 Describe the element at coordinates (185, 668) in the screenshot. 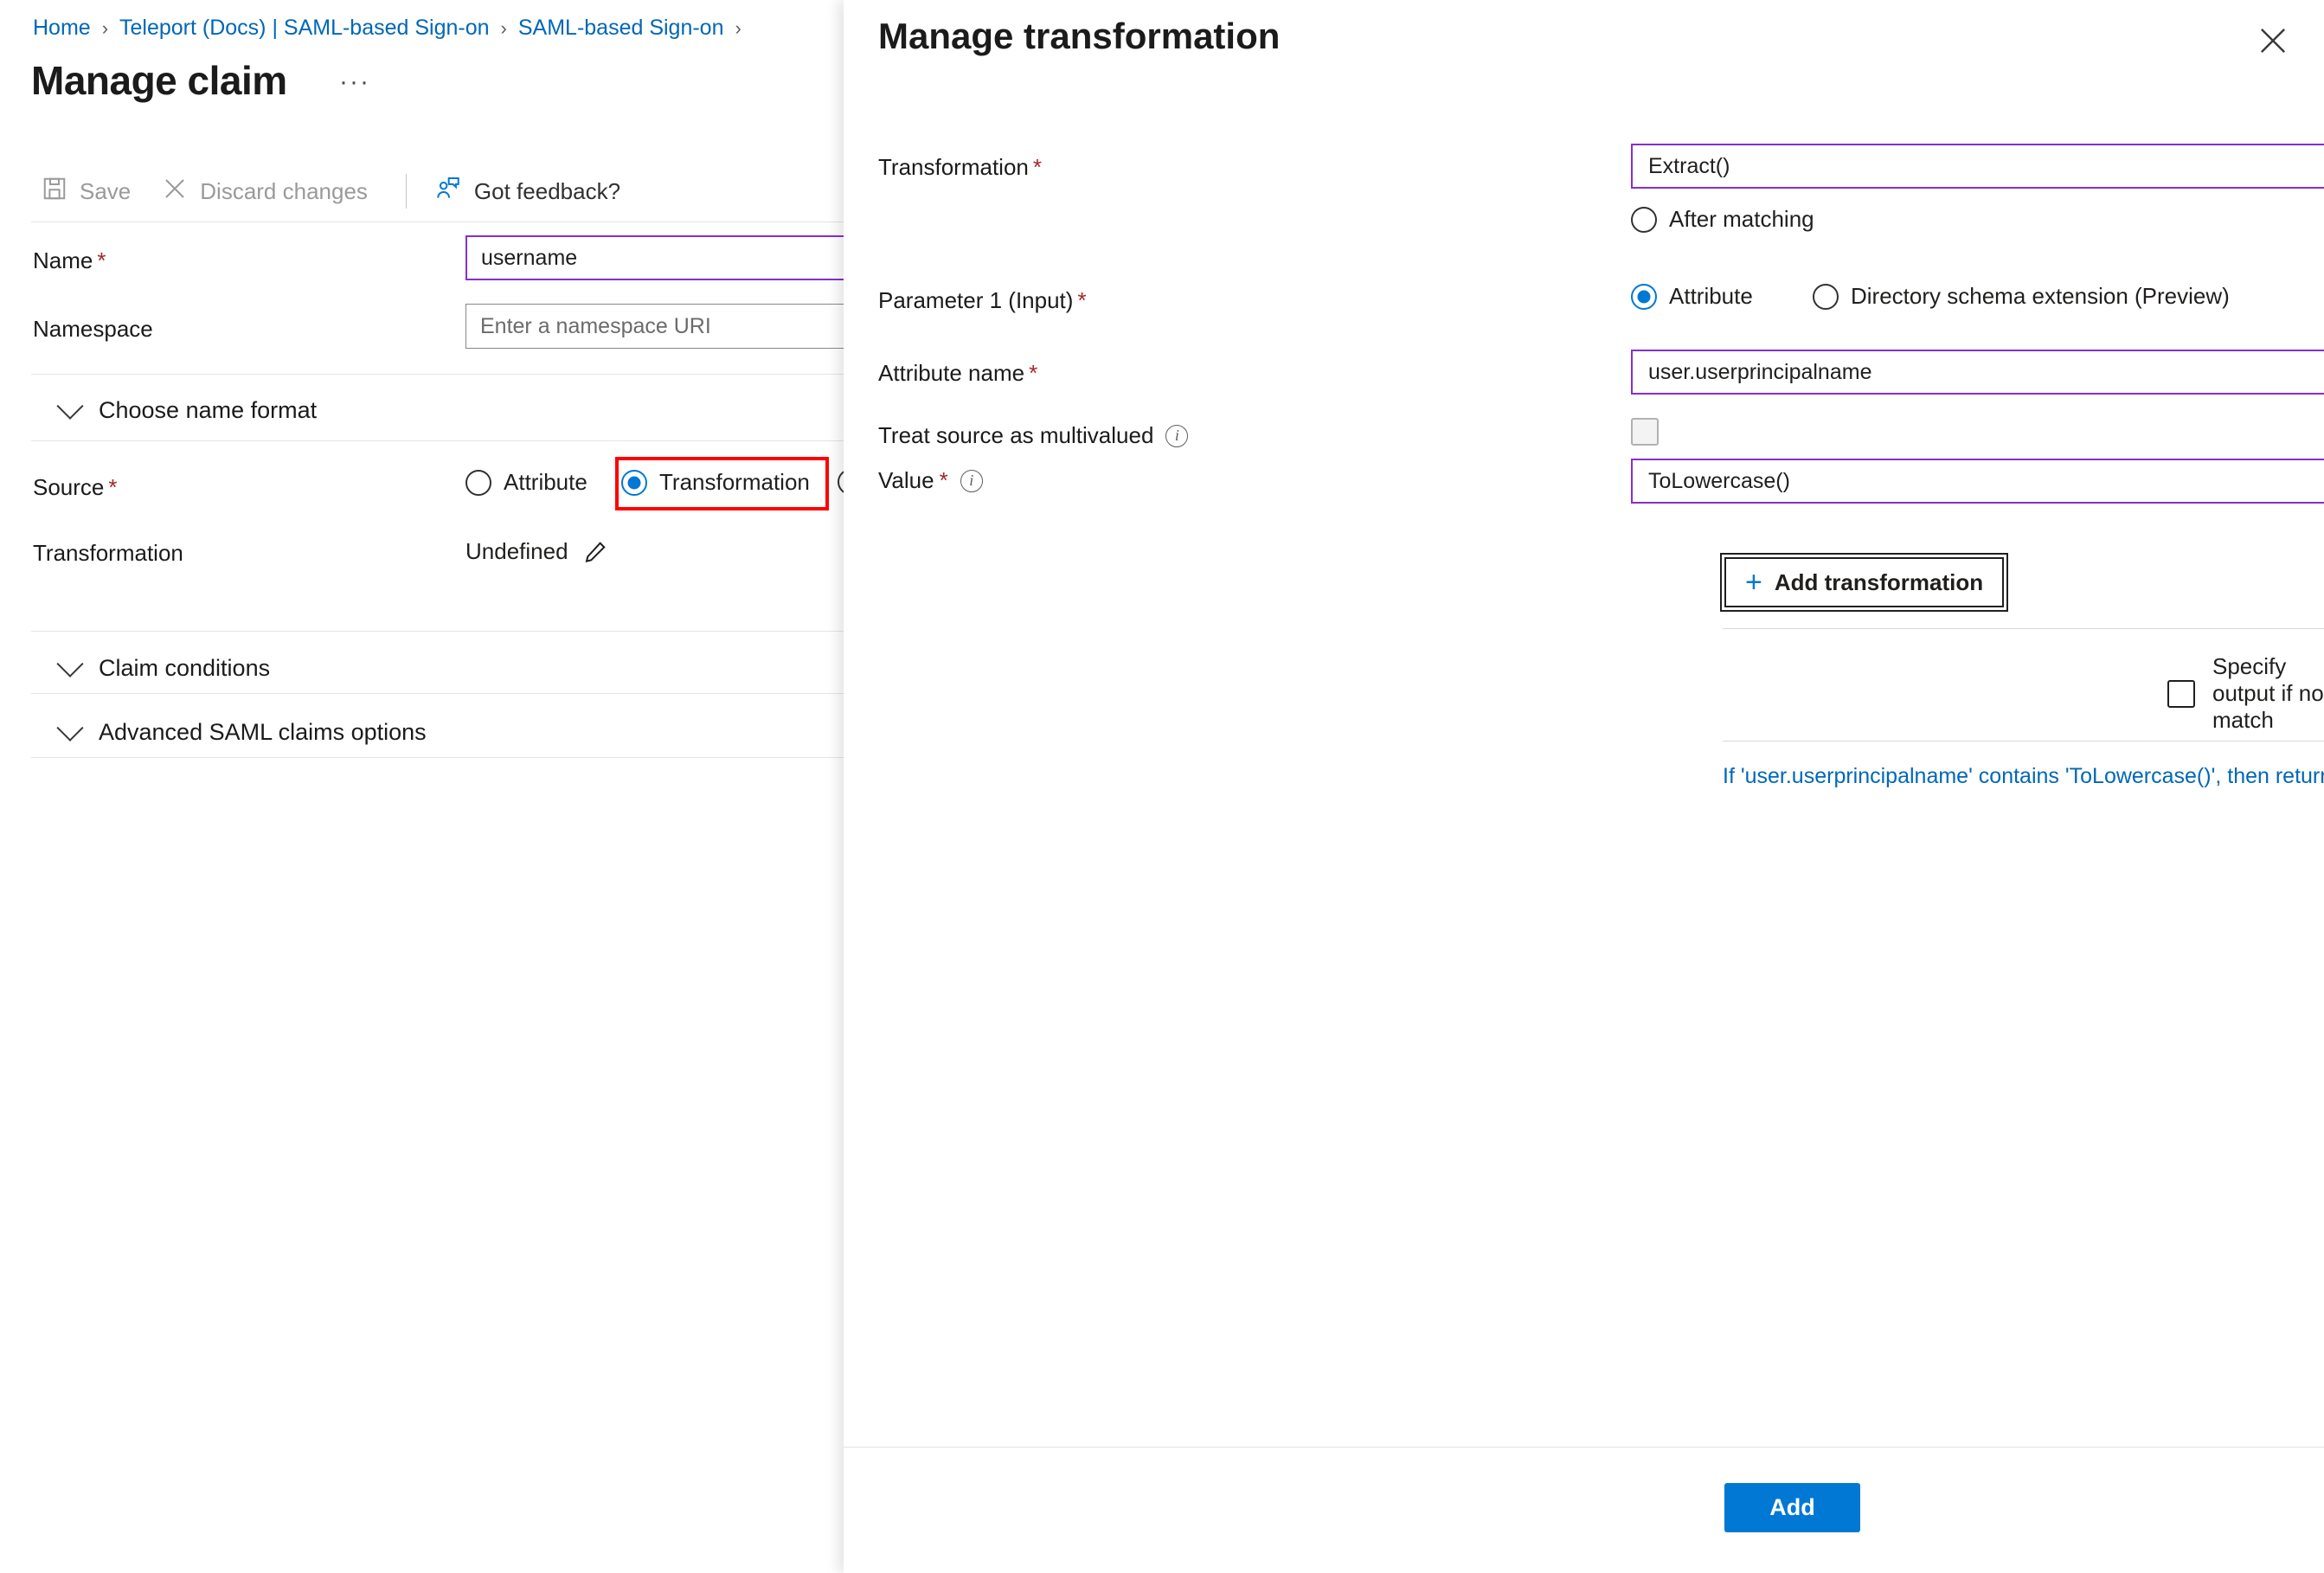

I see `claim-conditions-label: Claim conditions` at that location.